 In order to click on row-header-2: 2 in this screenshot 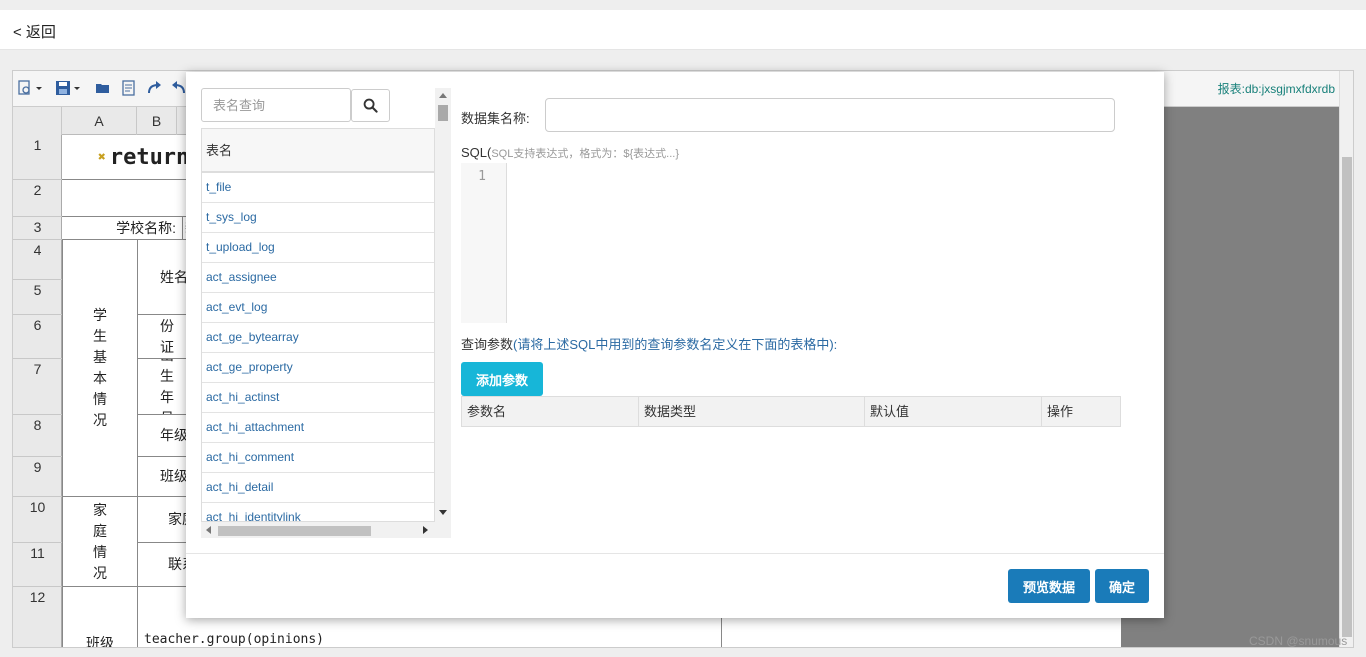, I will do `click(37, 198)`.